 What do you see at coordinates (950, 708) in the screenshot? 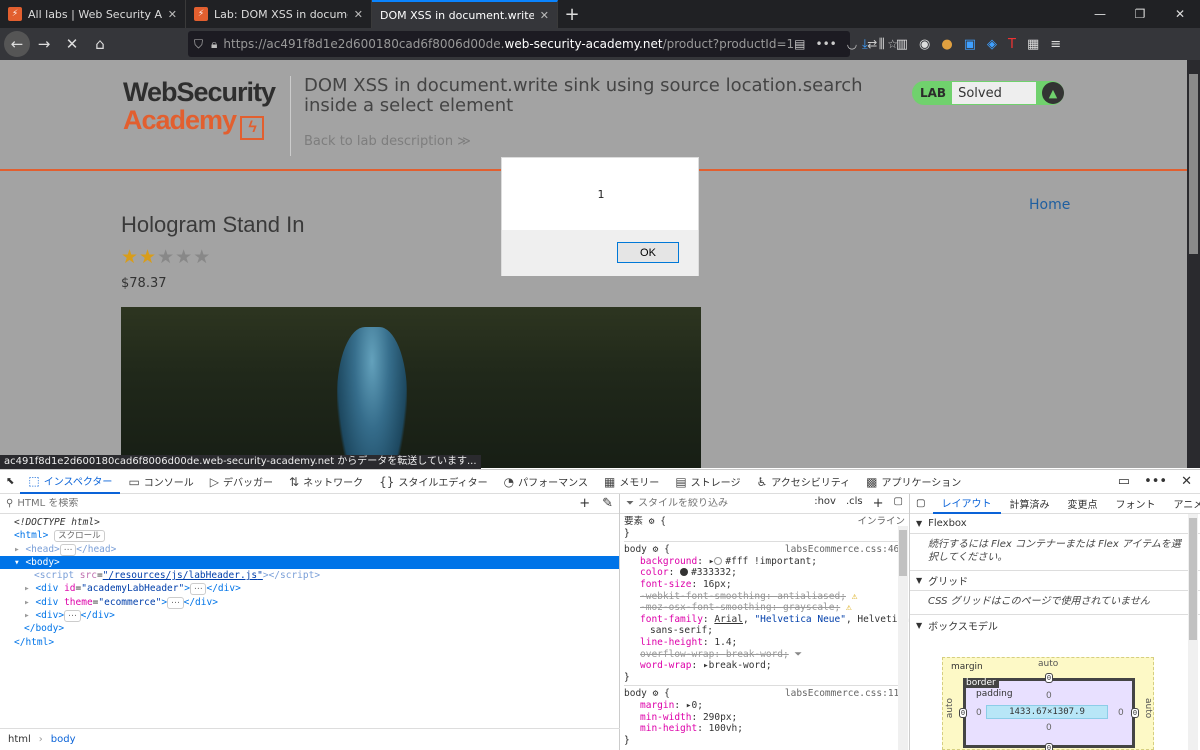
I see `margin-left-value: auto` at bounding box center [950, 708].